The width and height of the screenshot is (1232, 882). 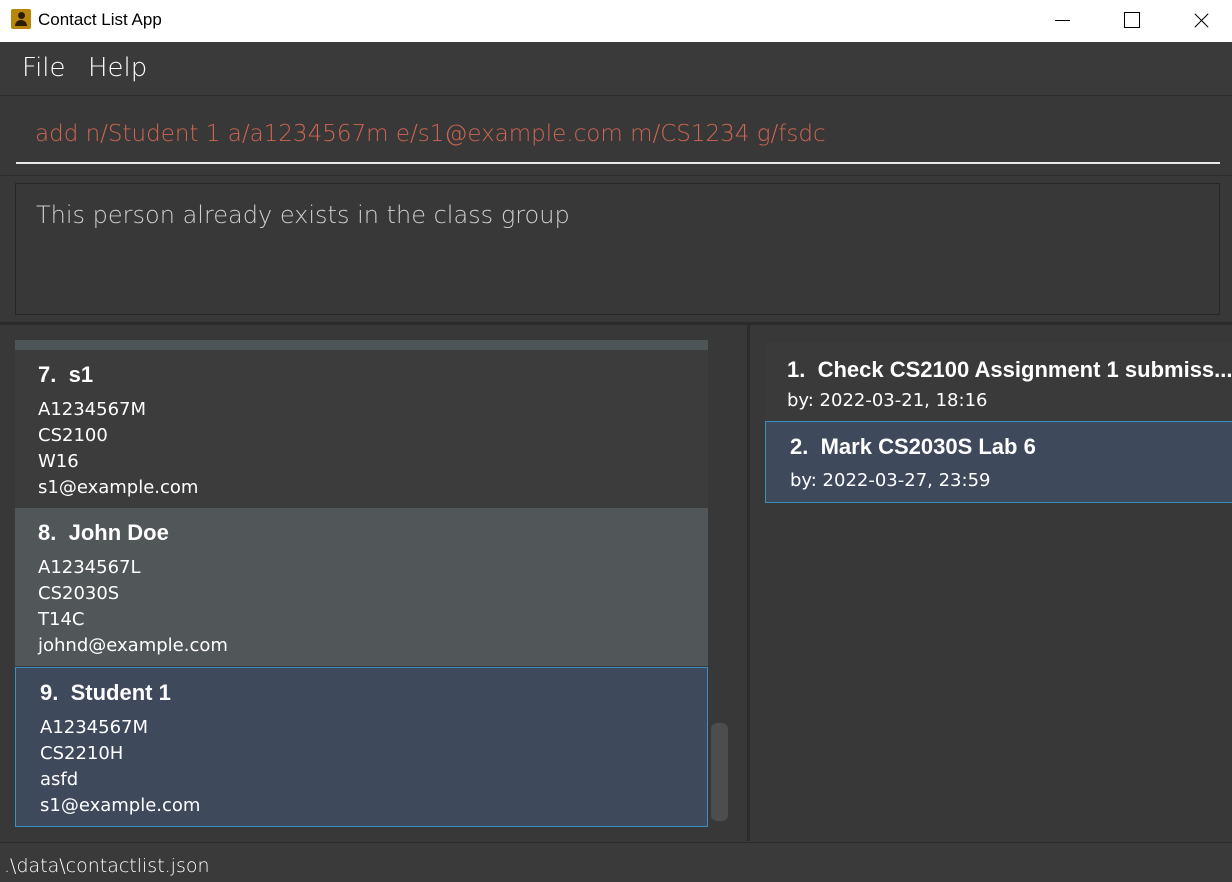 I want to click on minimize-button, so click(x=1062, y=21).